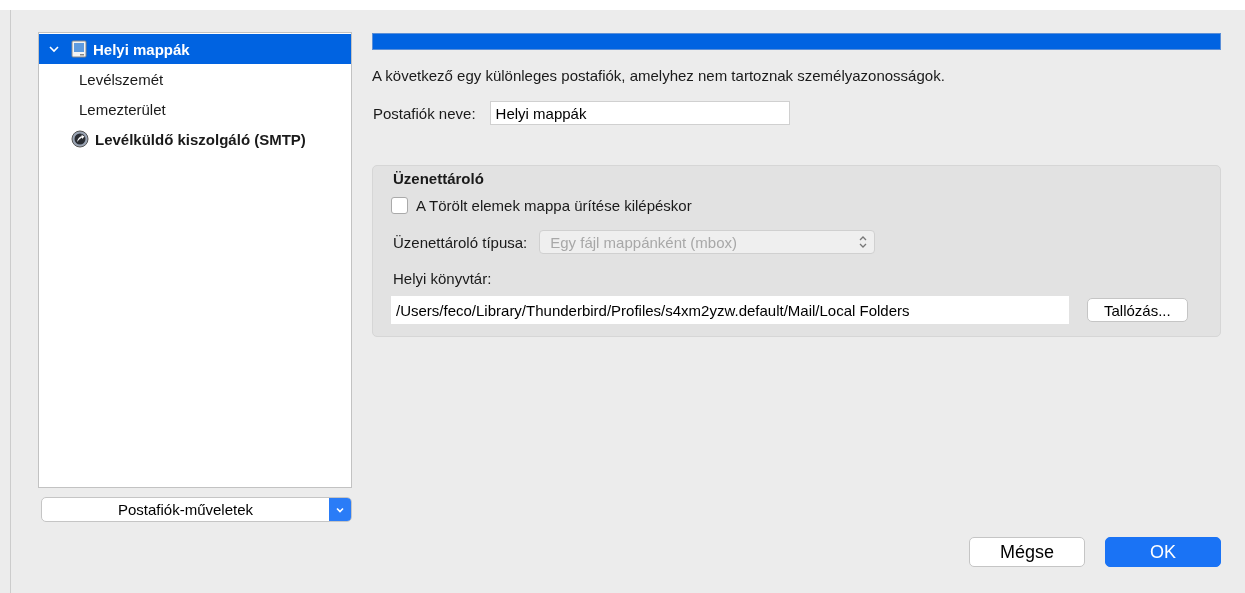 The width and height of the screenshot is (1245, 593). What do you see at coordinates (399, 205) in the screenshot?
I see `checkbox` at bounding box center [399, 205].